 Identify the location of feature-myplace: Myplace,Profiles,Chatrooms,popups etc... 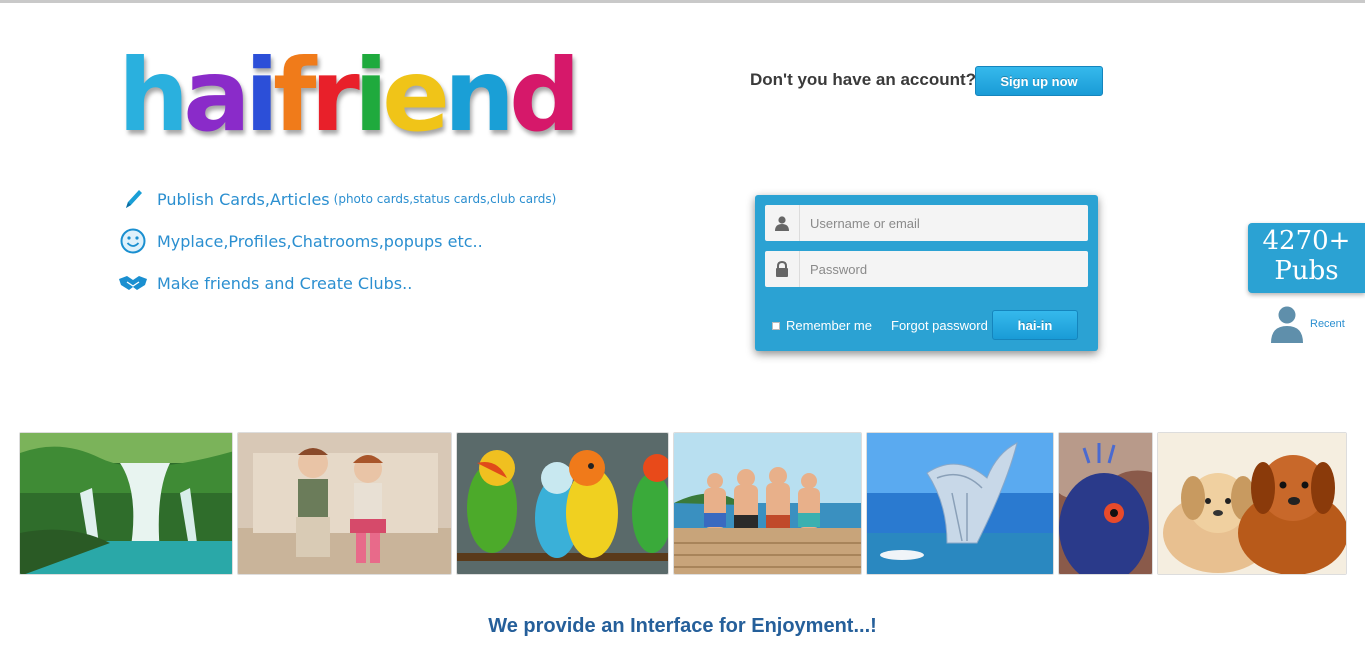
(337, 241).